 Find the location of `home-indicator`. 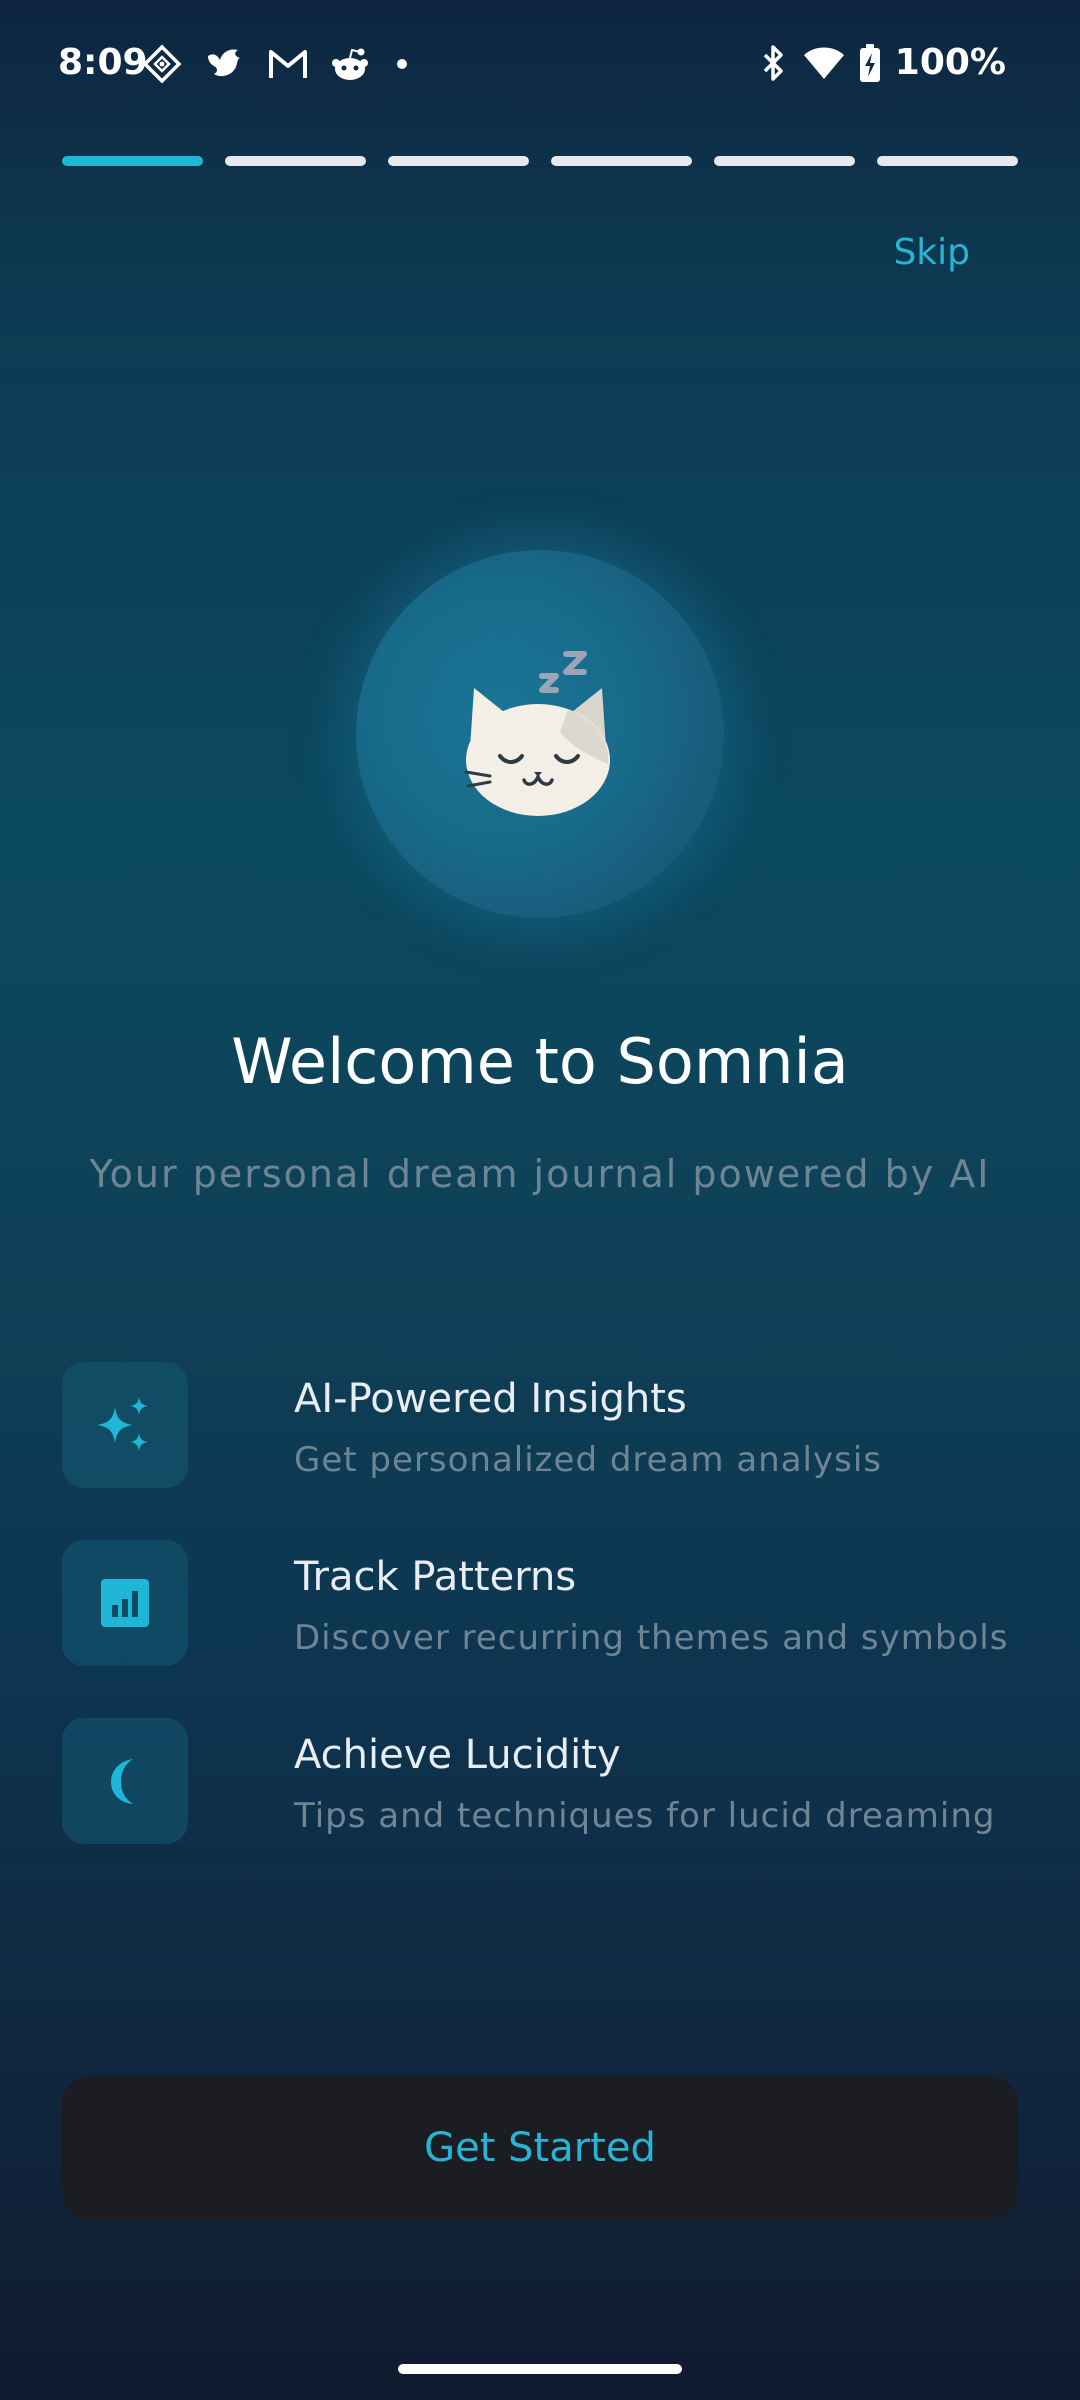

home-indicator is located at coordinates (540, 2369).